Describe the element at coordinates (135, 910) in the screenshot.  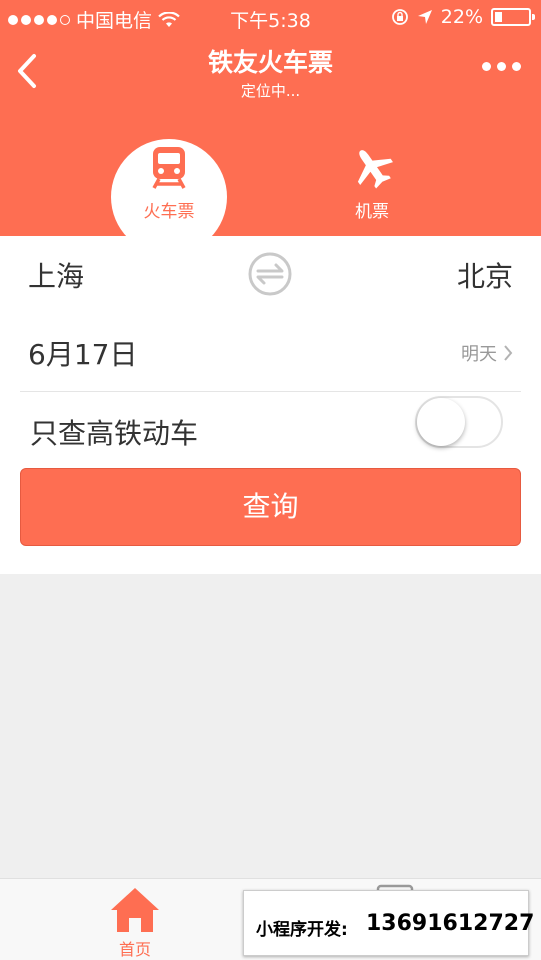
I see `home-icon` at that location.